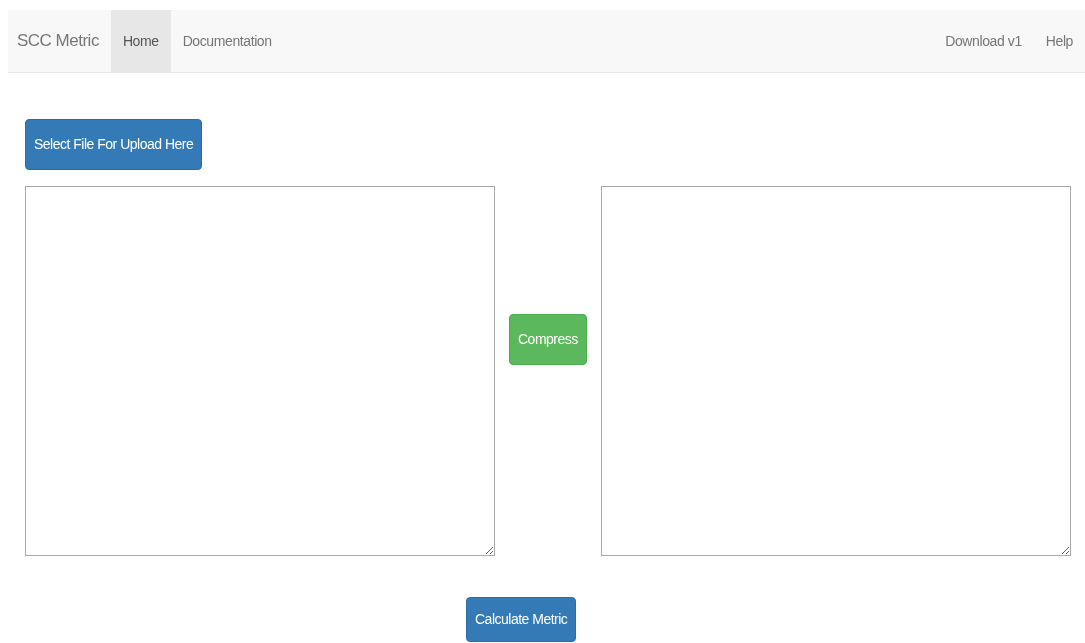 This screenshot has height=643, width=1085. I want to click on brand-link: SCC Metric, so click(59, 41).